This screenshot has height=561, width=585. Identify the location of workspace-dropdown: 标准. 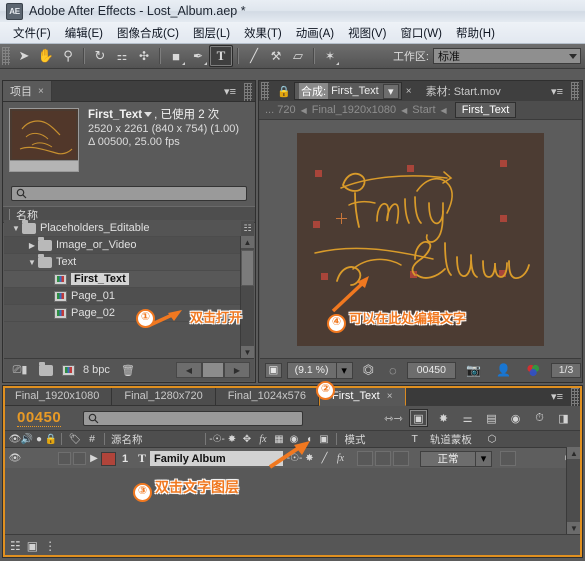
(507, 56).